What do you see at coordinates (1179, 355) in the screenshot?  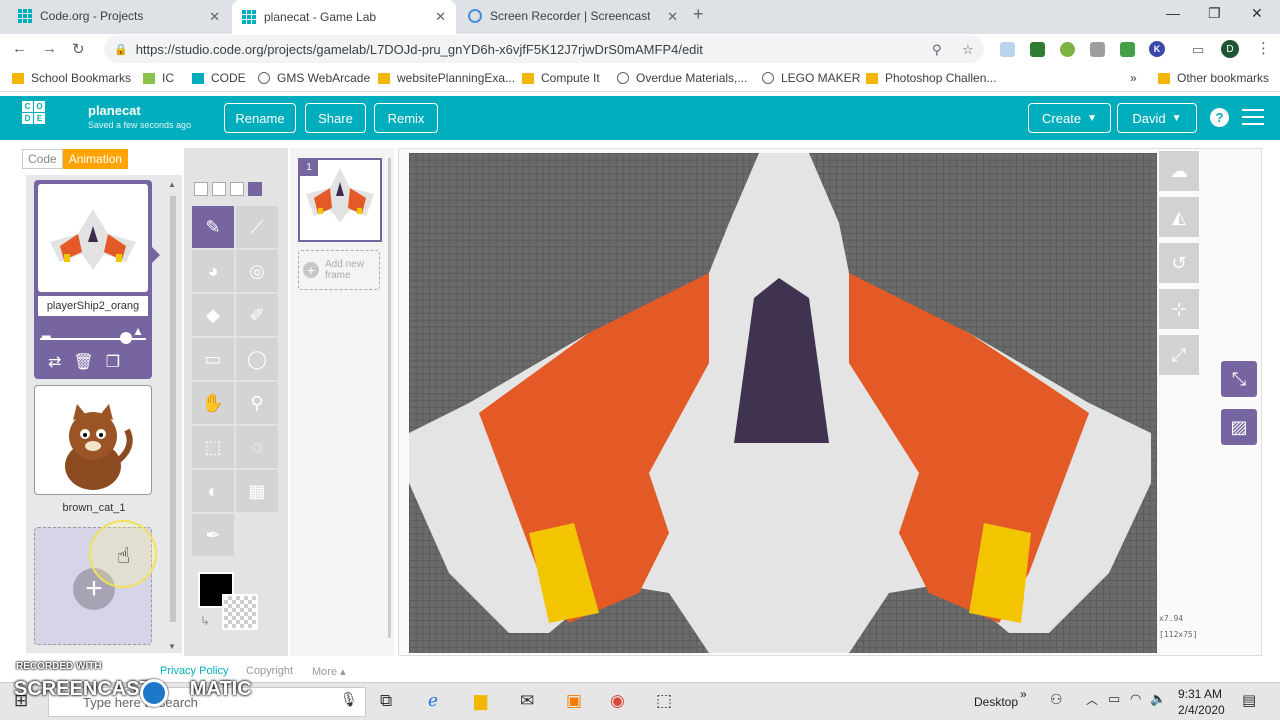 I see `resize-tool: ⤢` at bounding box center [1179, 355].